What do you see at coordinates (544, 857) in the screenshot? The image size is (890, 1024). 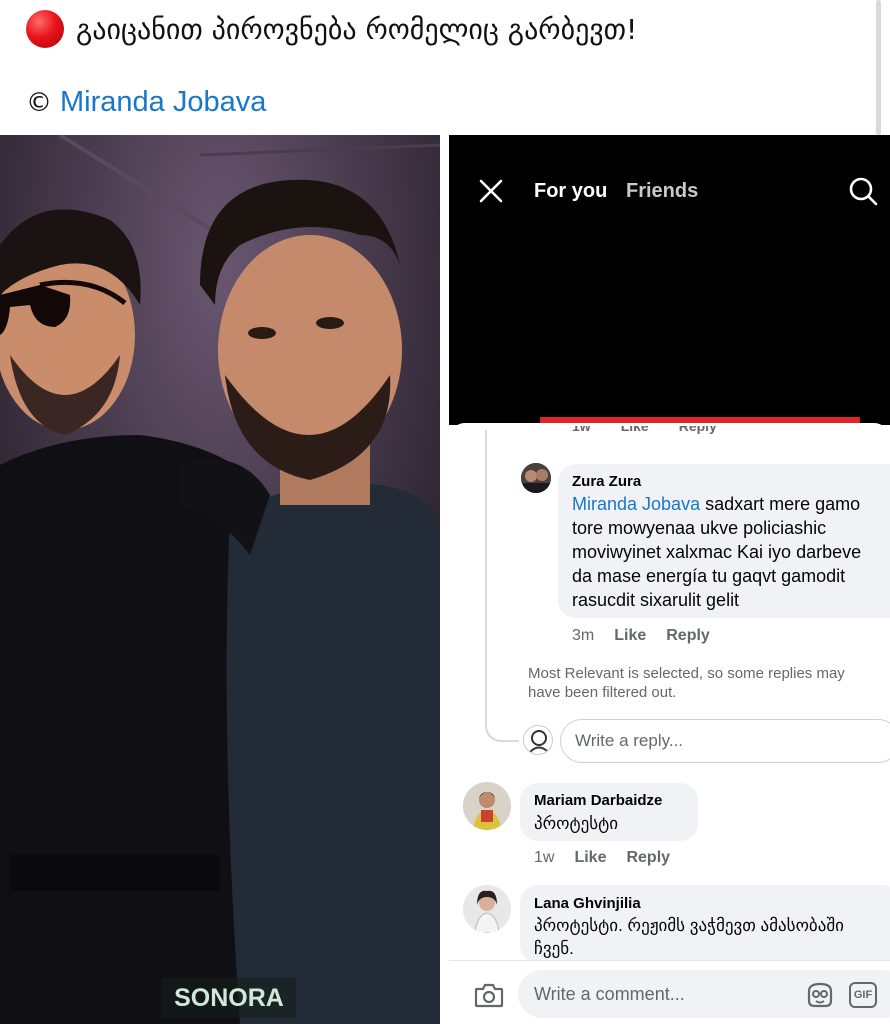 I see `comment-time: 1w` at bounding box center [544, 857].